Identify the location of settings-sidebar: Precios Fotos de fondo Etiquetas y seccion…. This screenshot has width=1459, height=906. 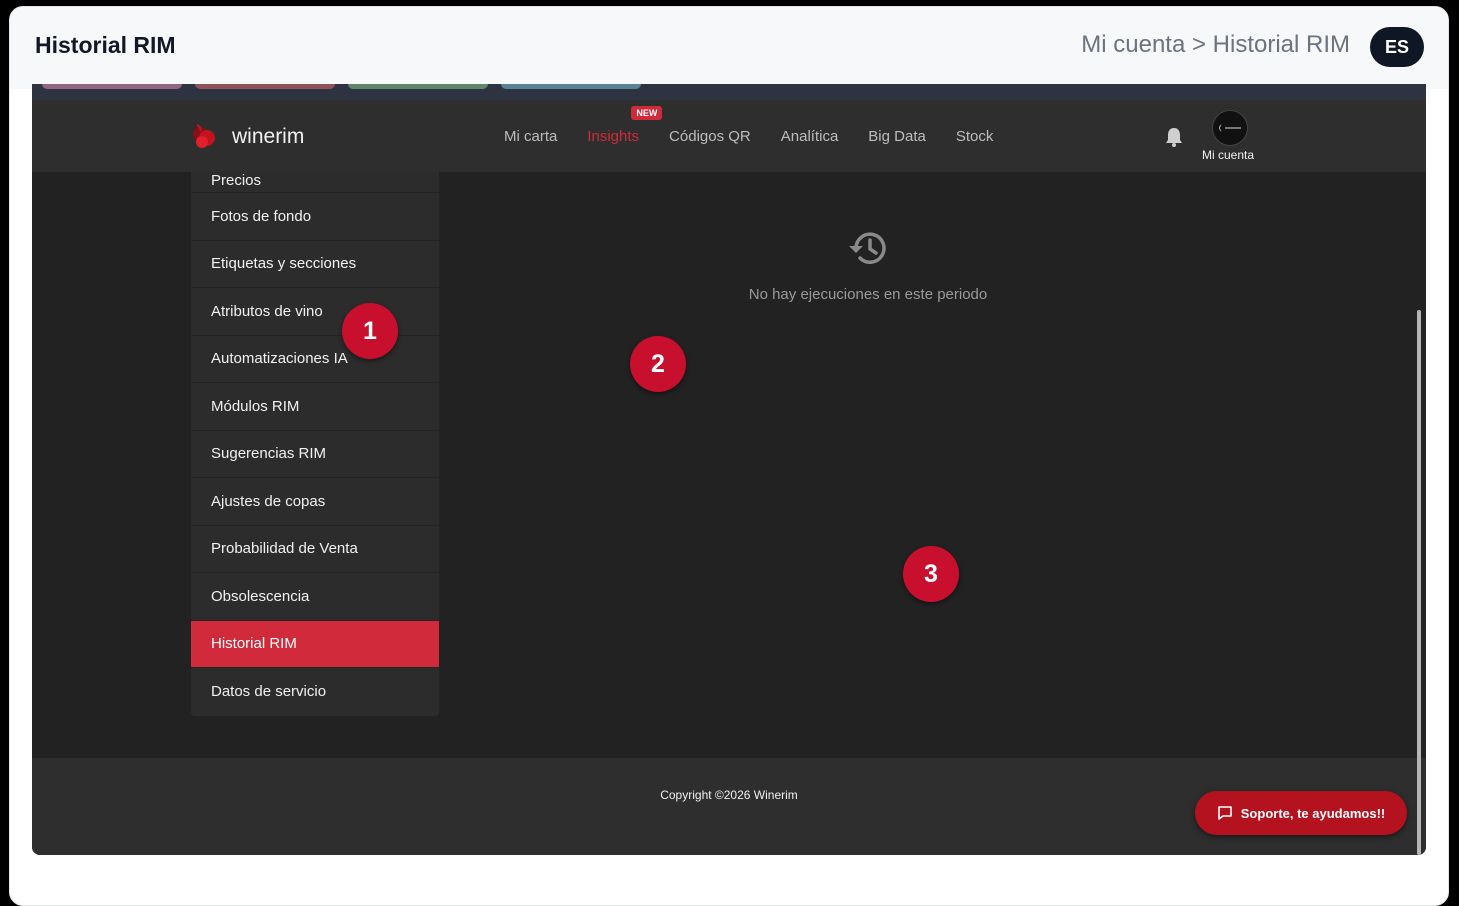
(315, 444).